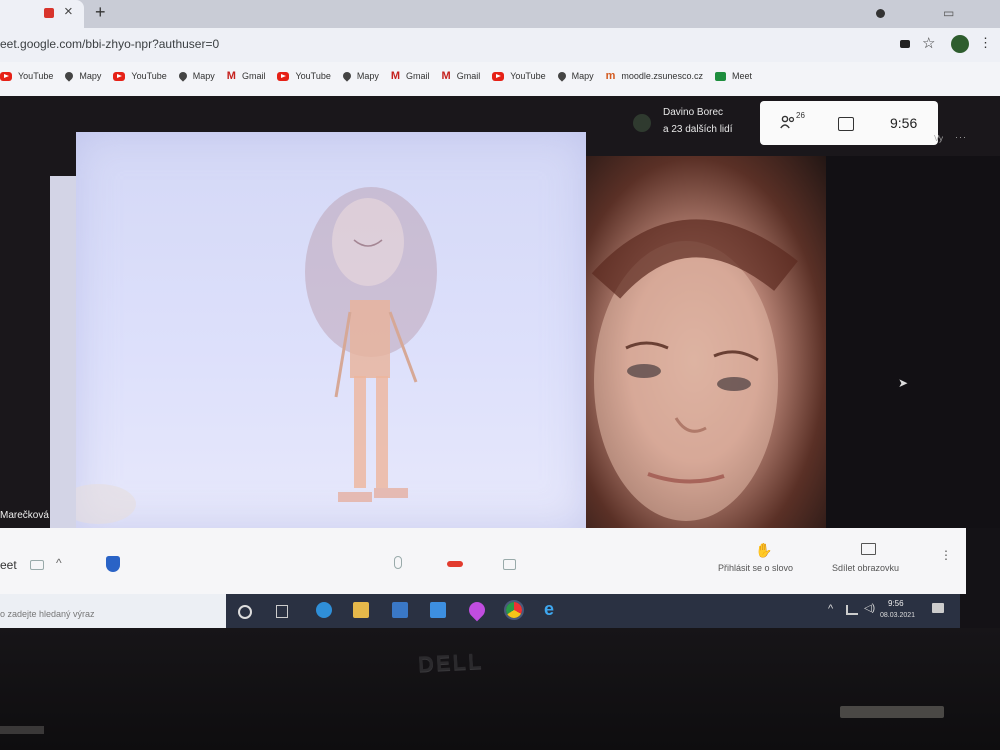 The image size is (1000, 750). What do you see at coordinates (662, 76) in the screenshot?
I see `bookmark-label: moodle.zsunesco.cz` at bounding box center [662, 76].